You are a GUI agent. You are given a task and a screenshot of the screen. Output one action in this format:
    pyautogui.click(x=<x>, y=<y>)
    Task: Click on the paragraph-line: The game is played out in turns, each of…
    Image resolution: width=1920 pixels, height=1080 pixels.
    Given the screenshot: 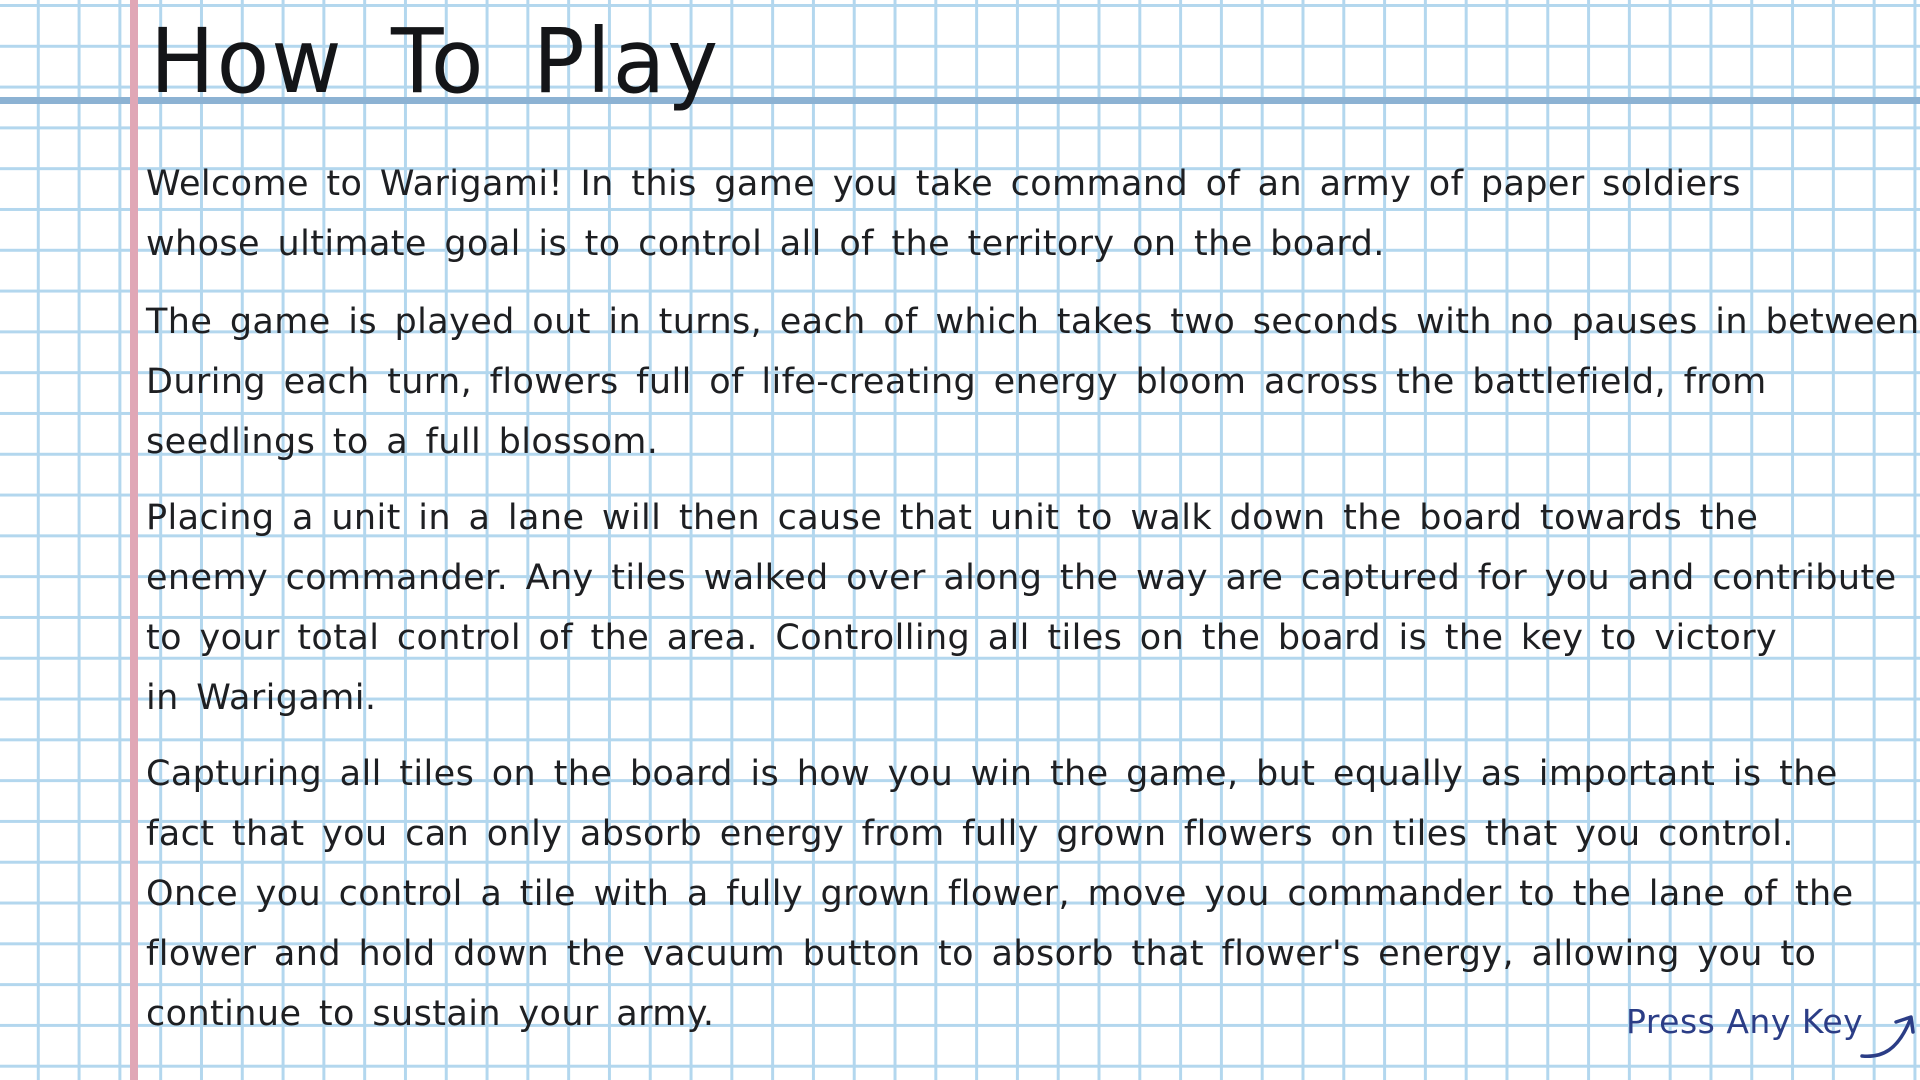 What is the action you would take?
    pyautogui.click(x=1033, y=322)
    